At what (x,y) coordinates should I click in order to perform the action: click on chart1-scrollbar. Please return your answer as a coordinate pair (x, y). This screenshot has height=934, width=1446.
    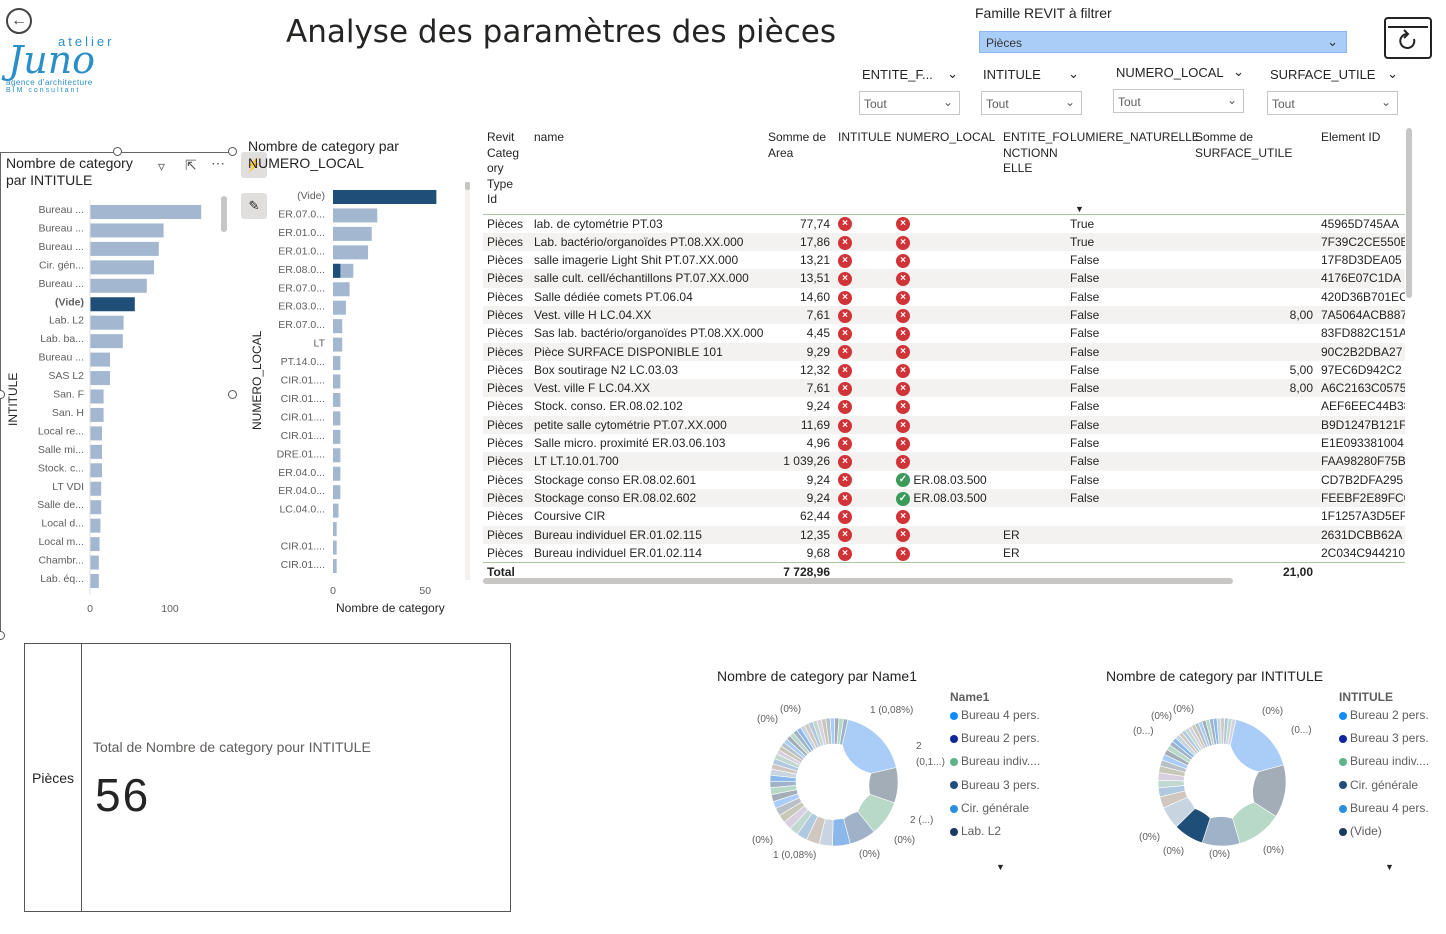
    Looking at the image, I should click on (224, 214).